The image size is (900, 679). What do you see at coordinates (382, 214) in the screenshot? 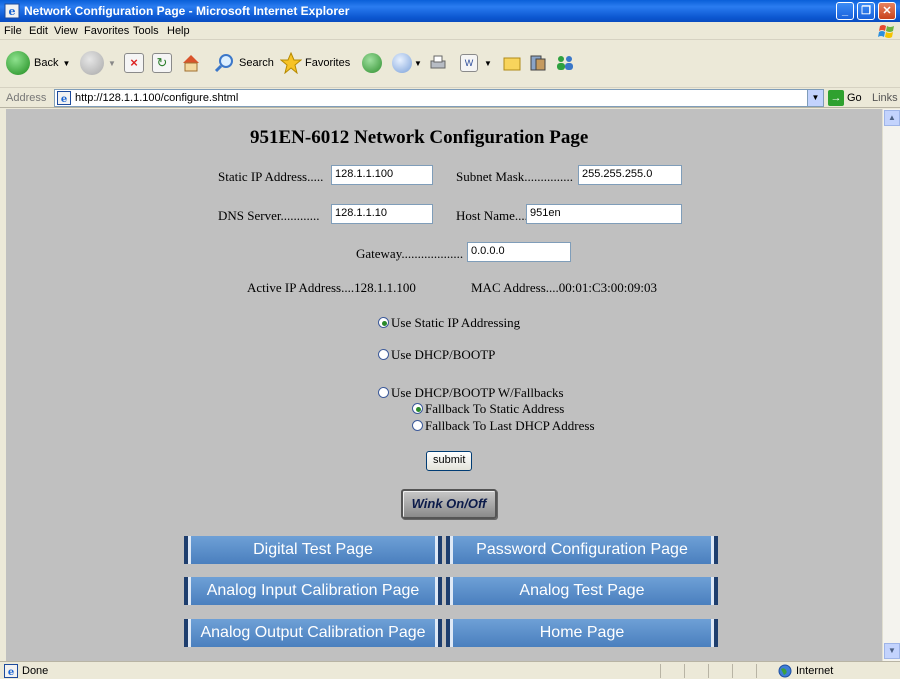
I see `dns-server-input: 128.1.1.10` at bounding box center [382, 214].